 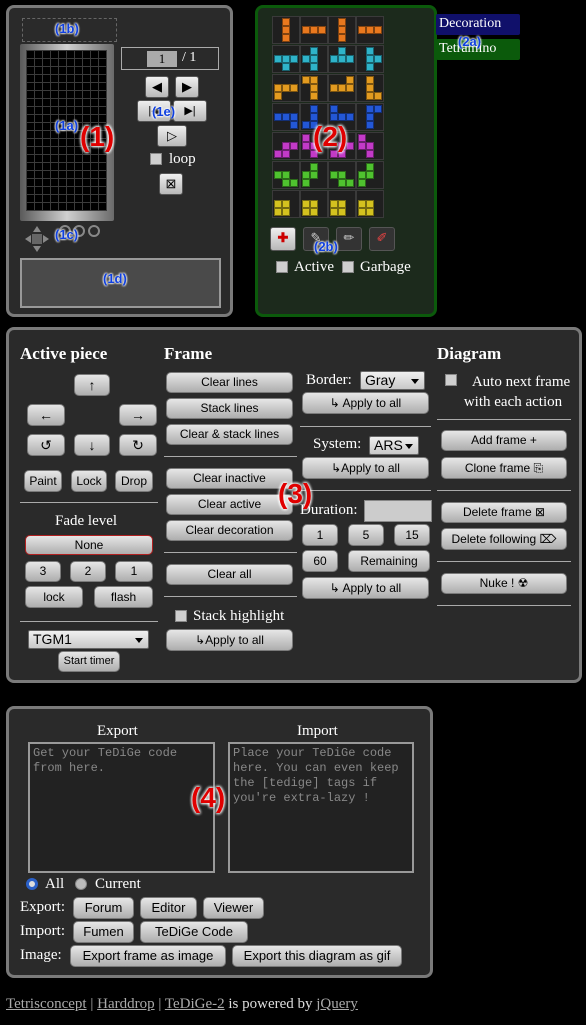 What do you see at coordinates (478, 24) in the screenshot?
I see `tab-decoration: Decoration` at bounding box center [478, 24].